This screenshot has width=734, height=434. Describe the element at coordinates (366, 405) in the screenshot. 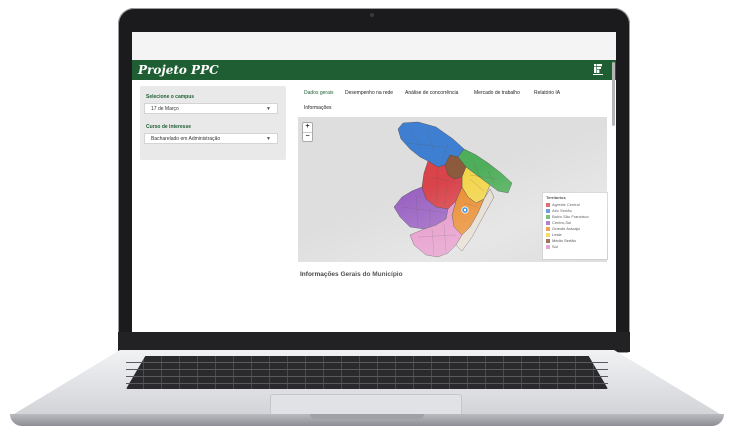

I see `trackpad` at that location.